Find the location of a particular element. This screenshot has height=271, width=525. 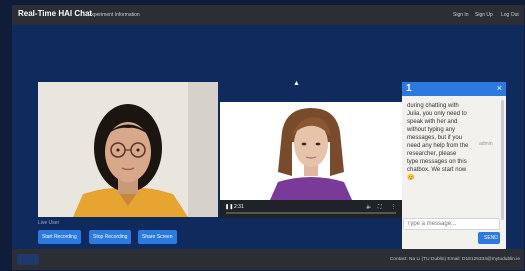

university-logo-icon is located at coordinates (28, 259).